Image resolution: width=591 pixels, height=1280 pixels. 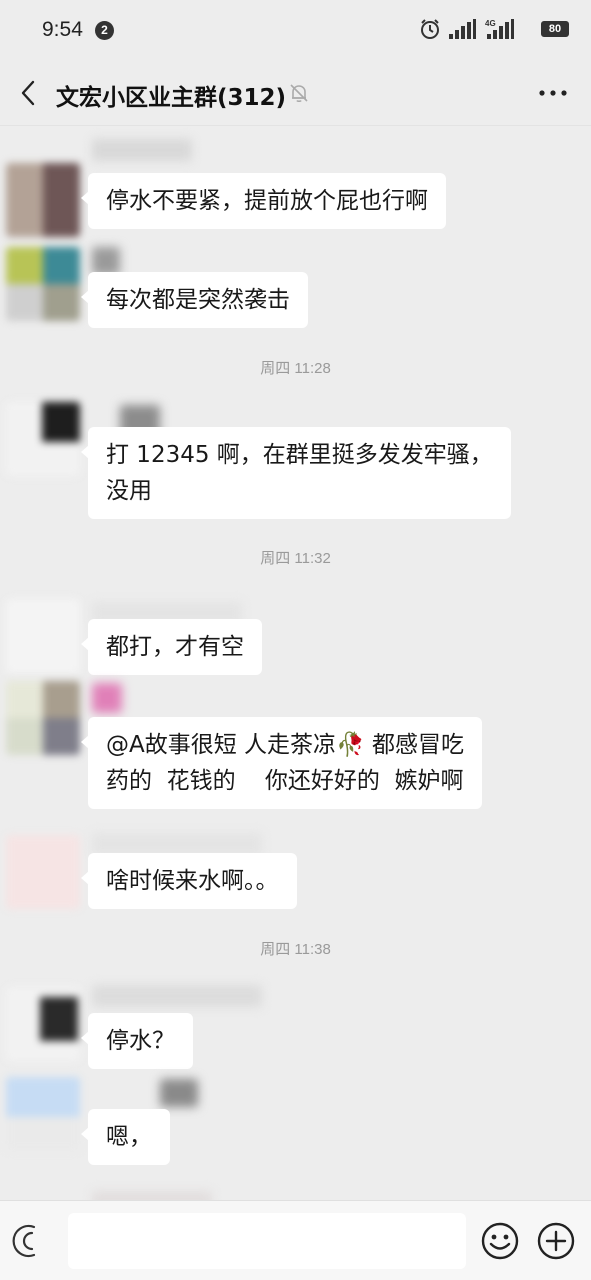 What do you see at coordinates (555, 29) in the screenshot?
I see `battery-icon: 80` at bounding box center [555, 29].